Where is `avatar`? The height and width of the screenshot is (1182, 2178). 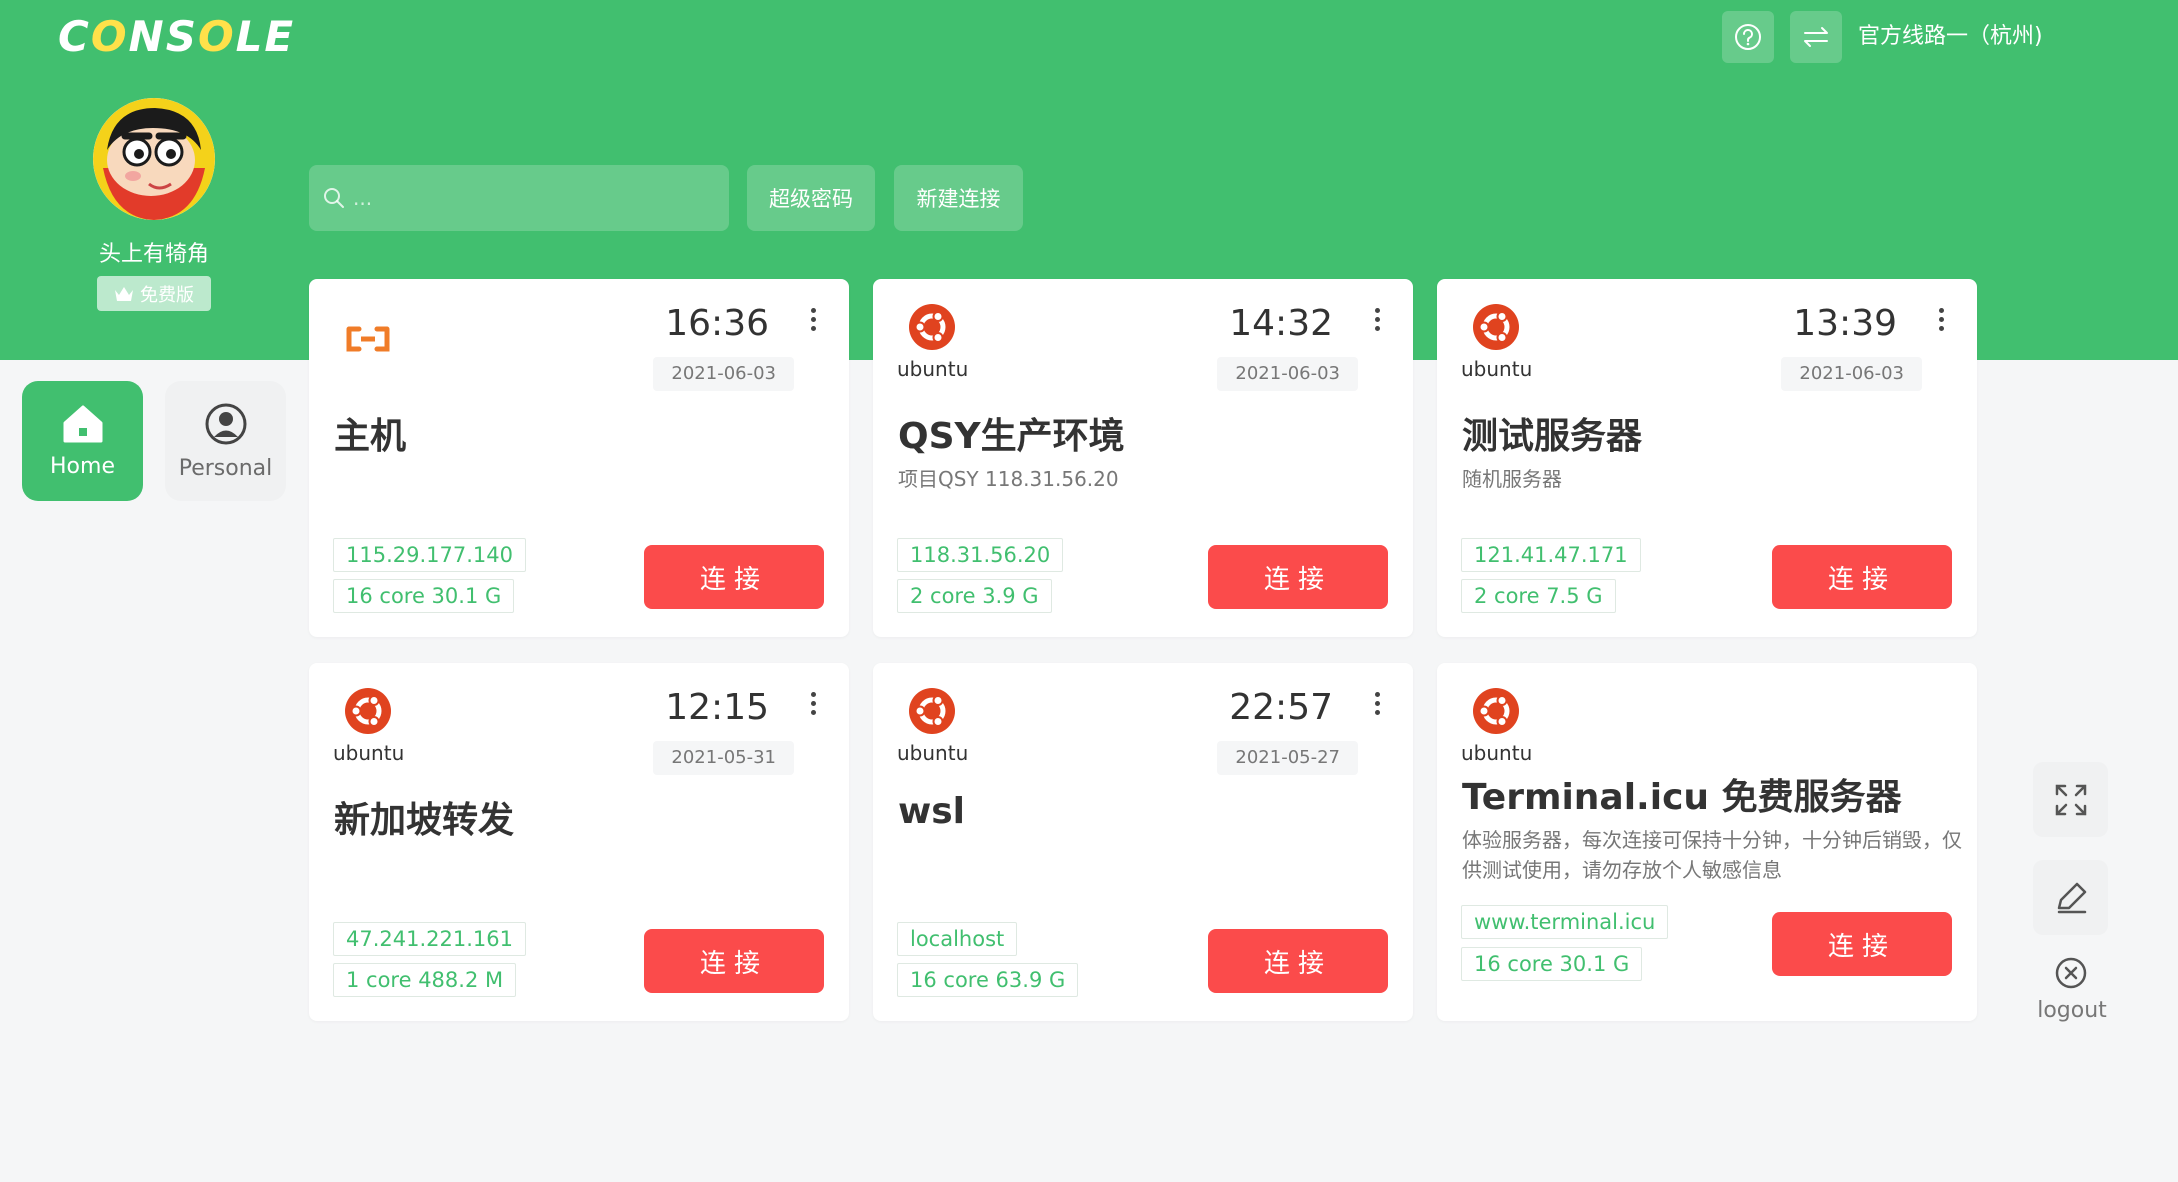 avatar is located at coordinates (154, 159).